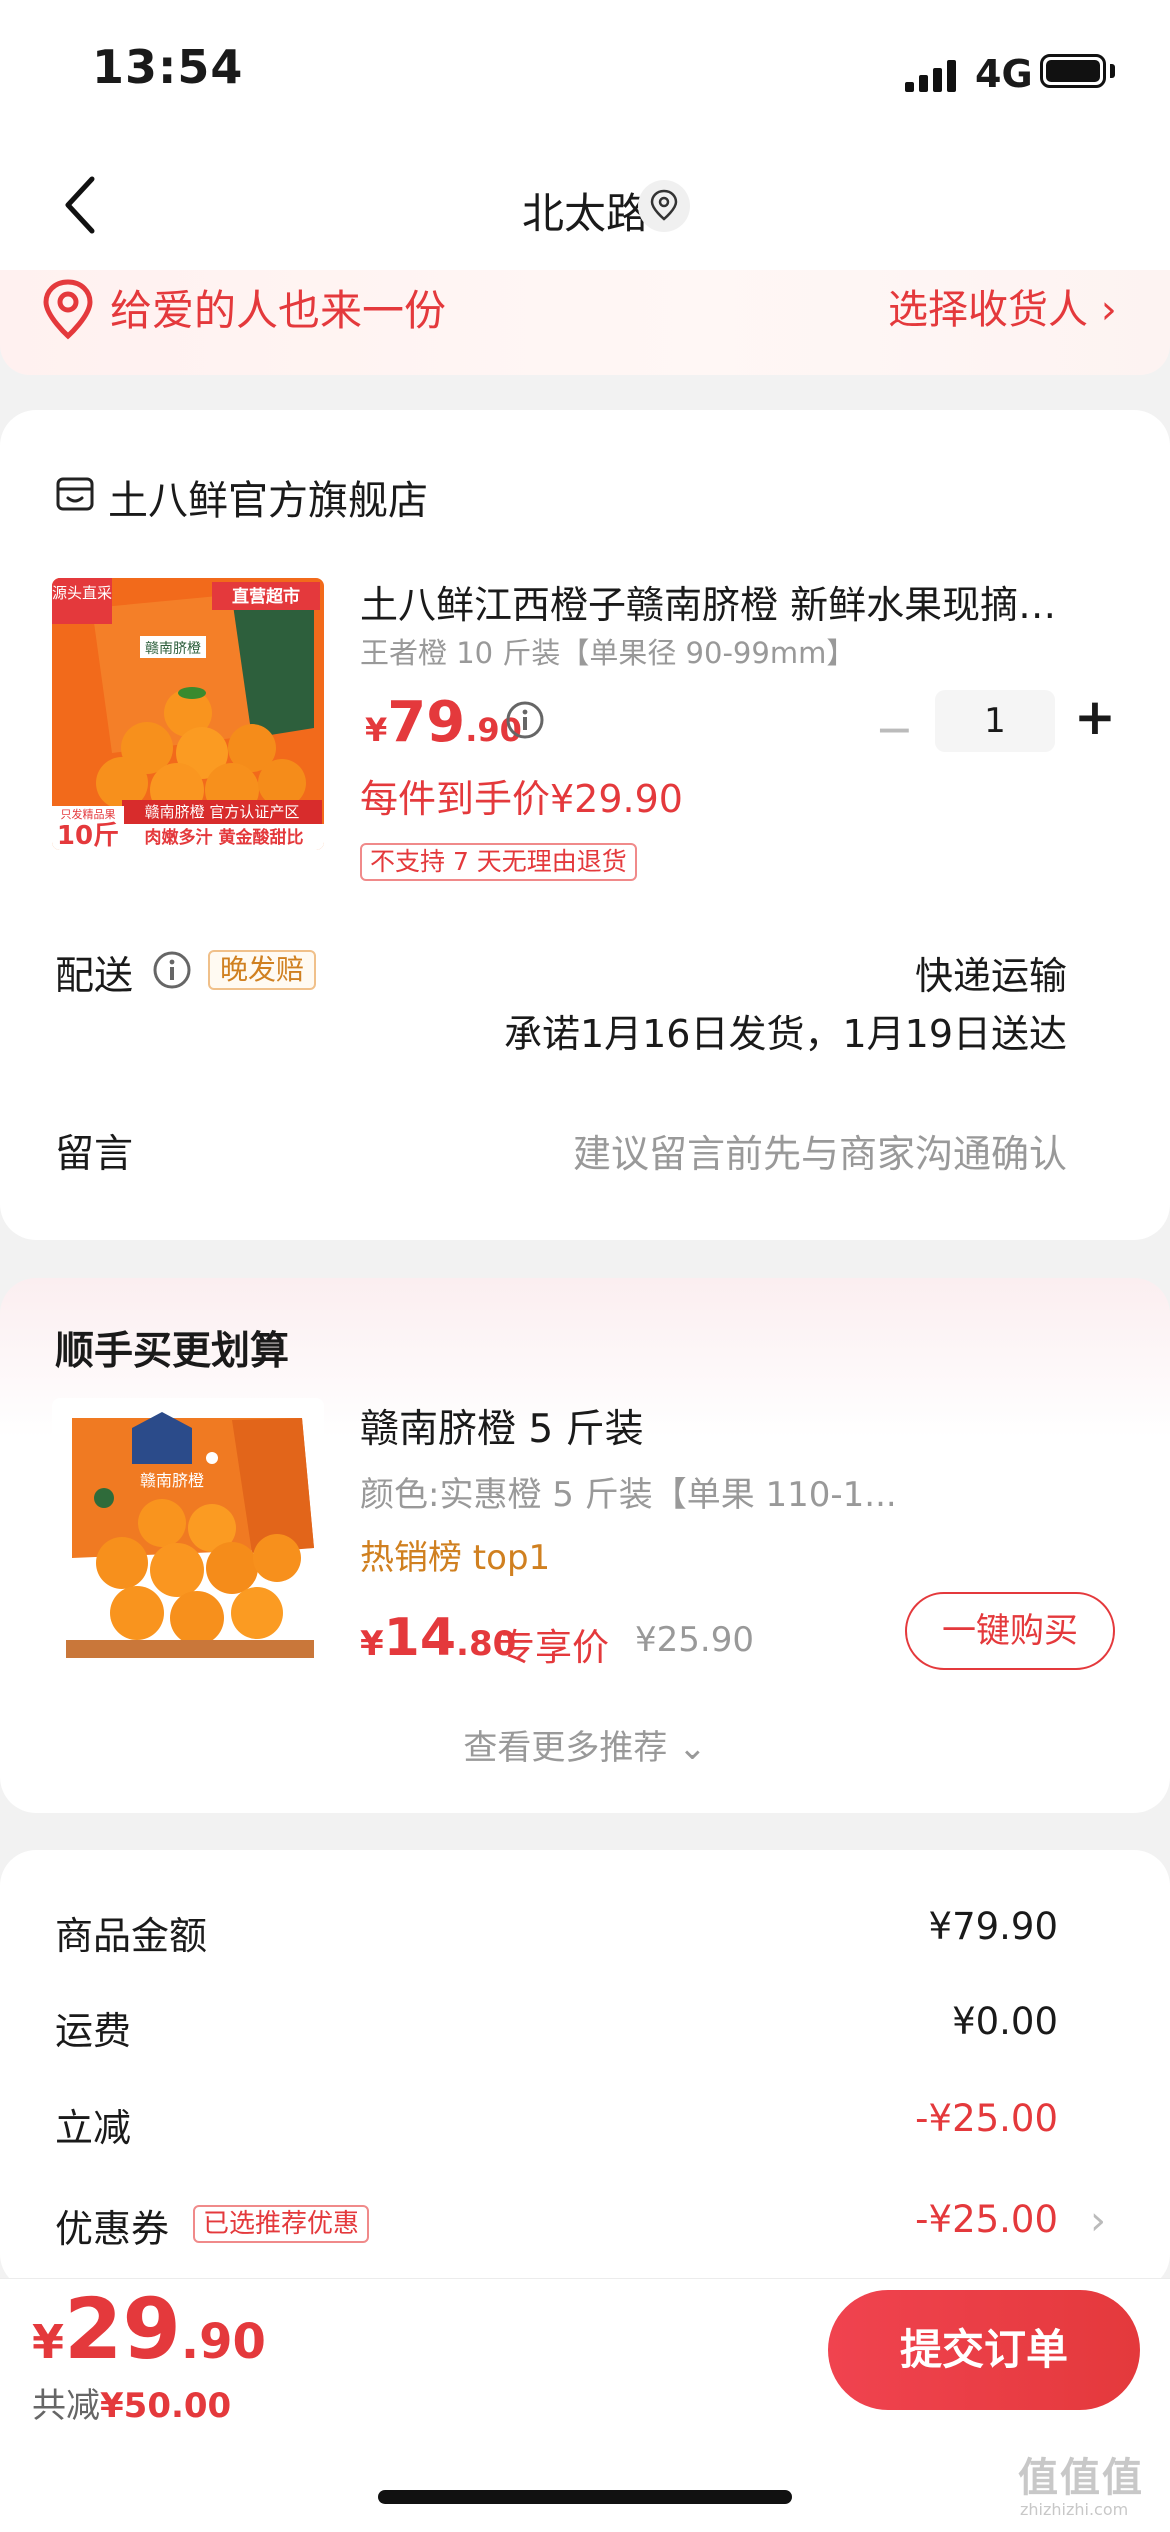 The height and width of the screenshot is (2532, 1170). I want to click on coupon-value: -¥25.00, so click(986, 2219).